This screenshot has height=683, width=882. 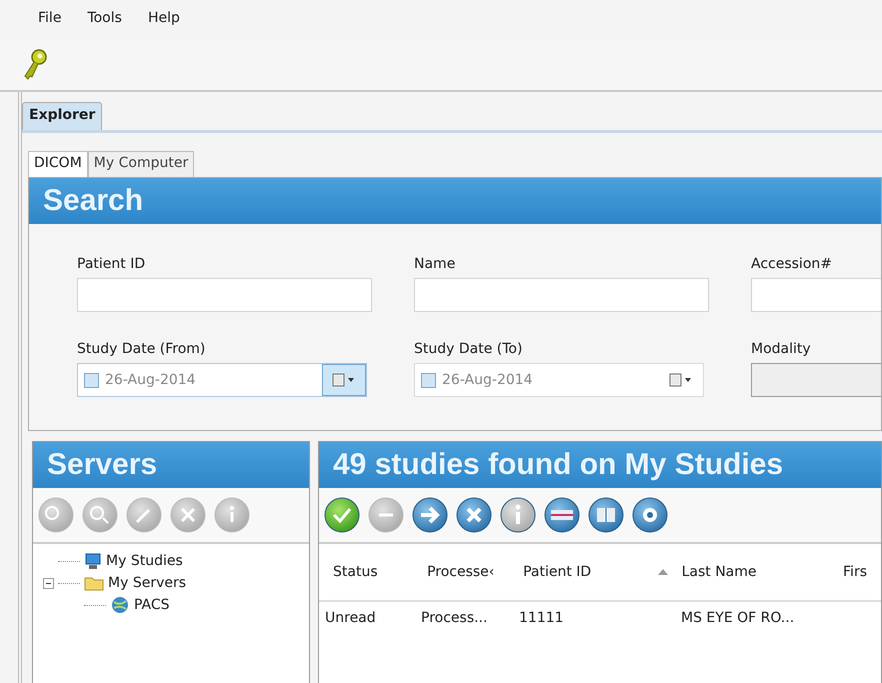 I want to click on panel-title: Servers, so click(x=171, y=465).